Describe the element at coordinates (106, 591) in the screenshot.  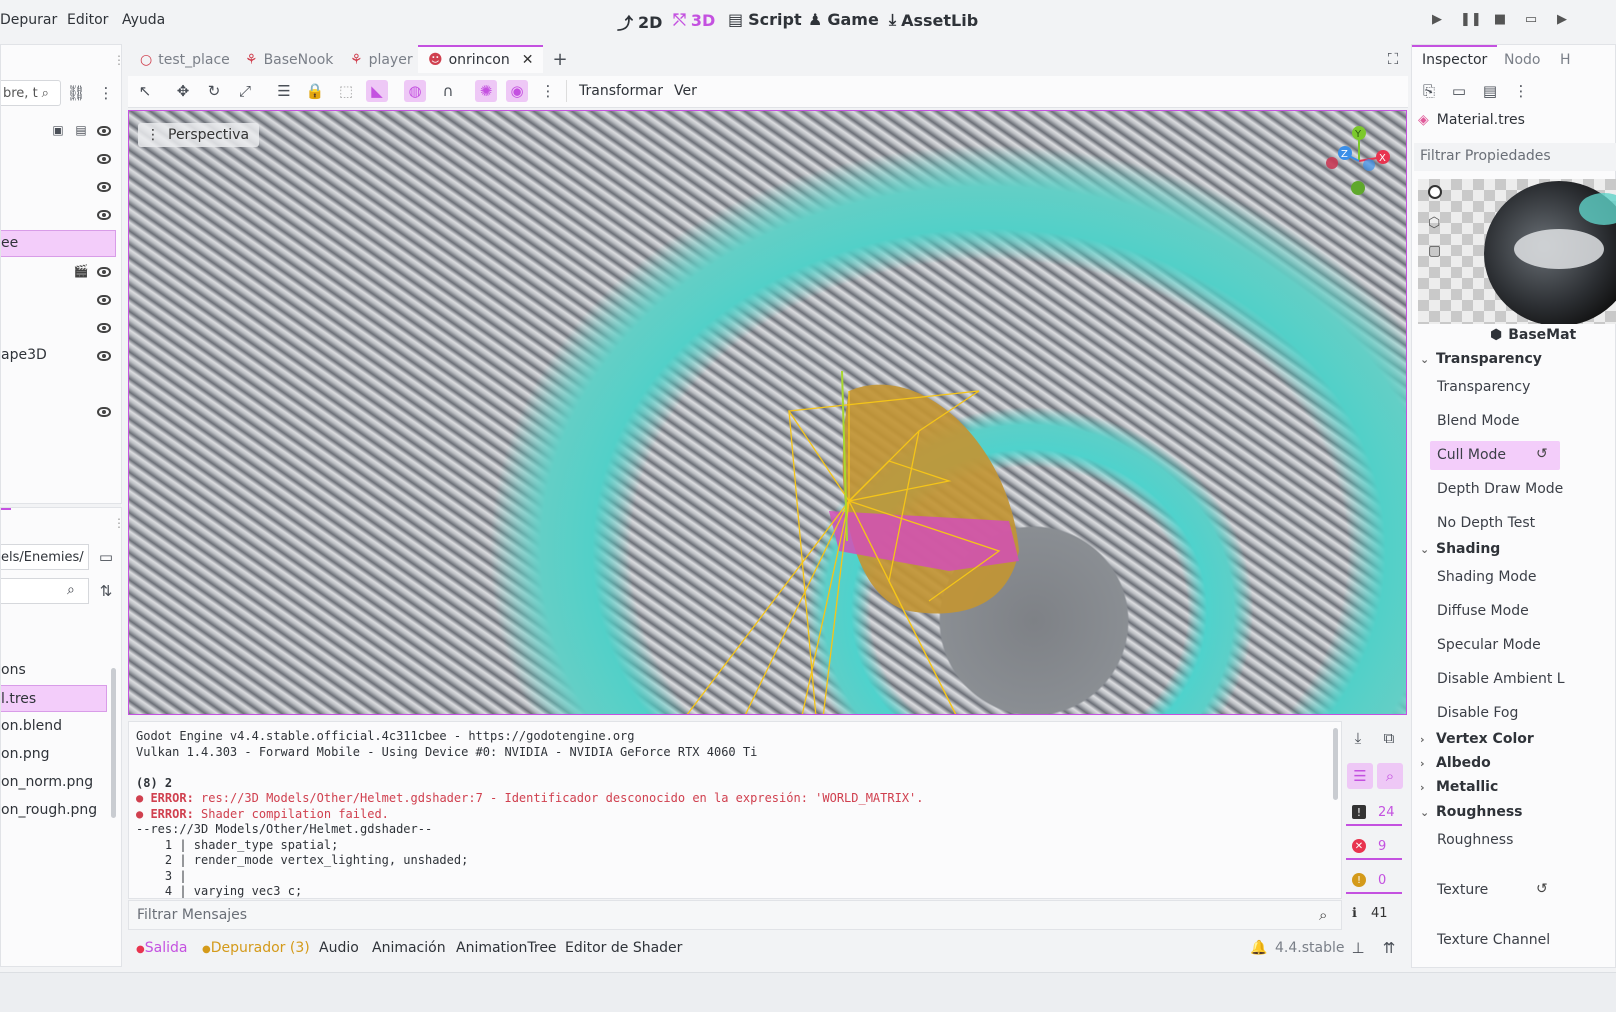
I see `sort-icon: ⇅` at that location.